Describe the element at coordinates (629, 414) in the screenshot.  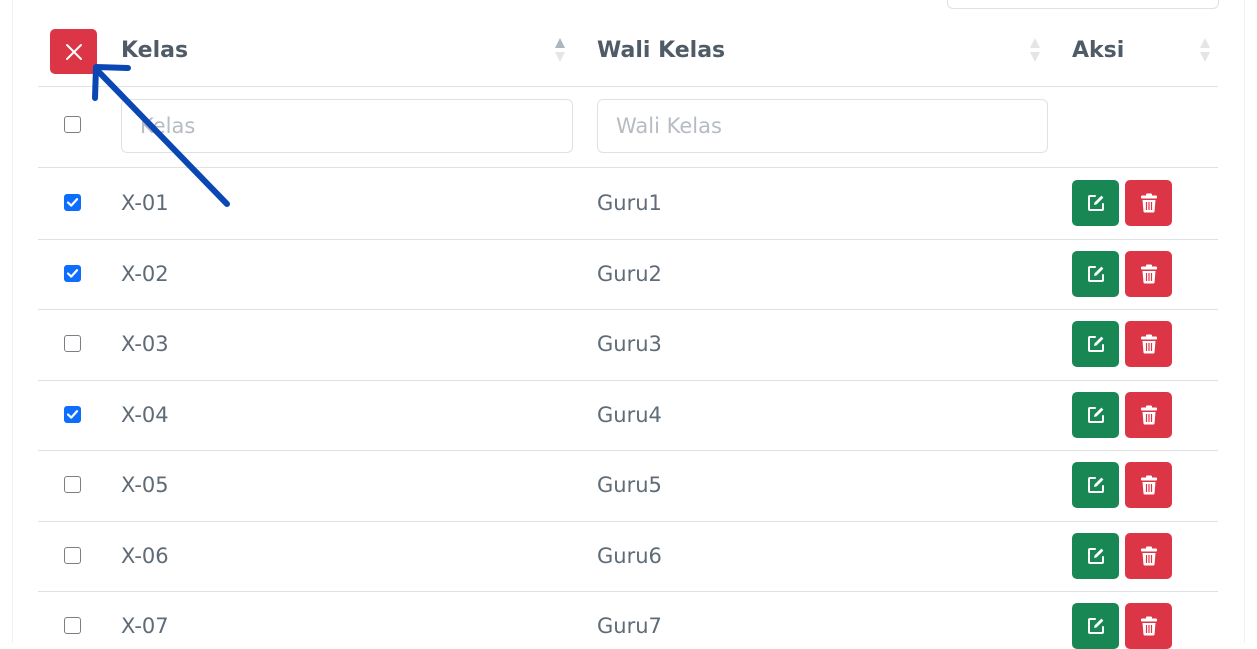
I see `wali-kelas-cell: Guru4` at that location.